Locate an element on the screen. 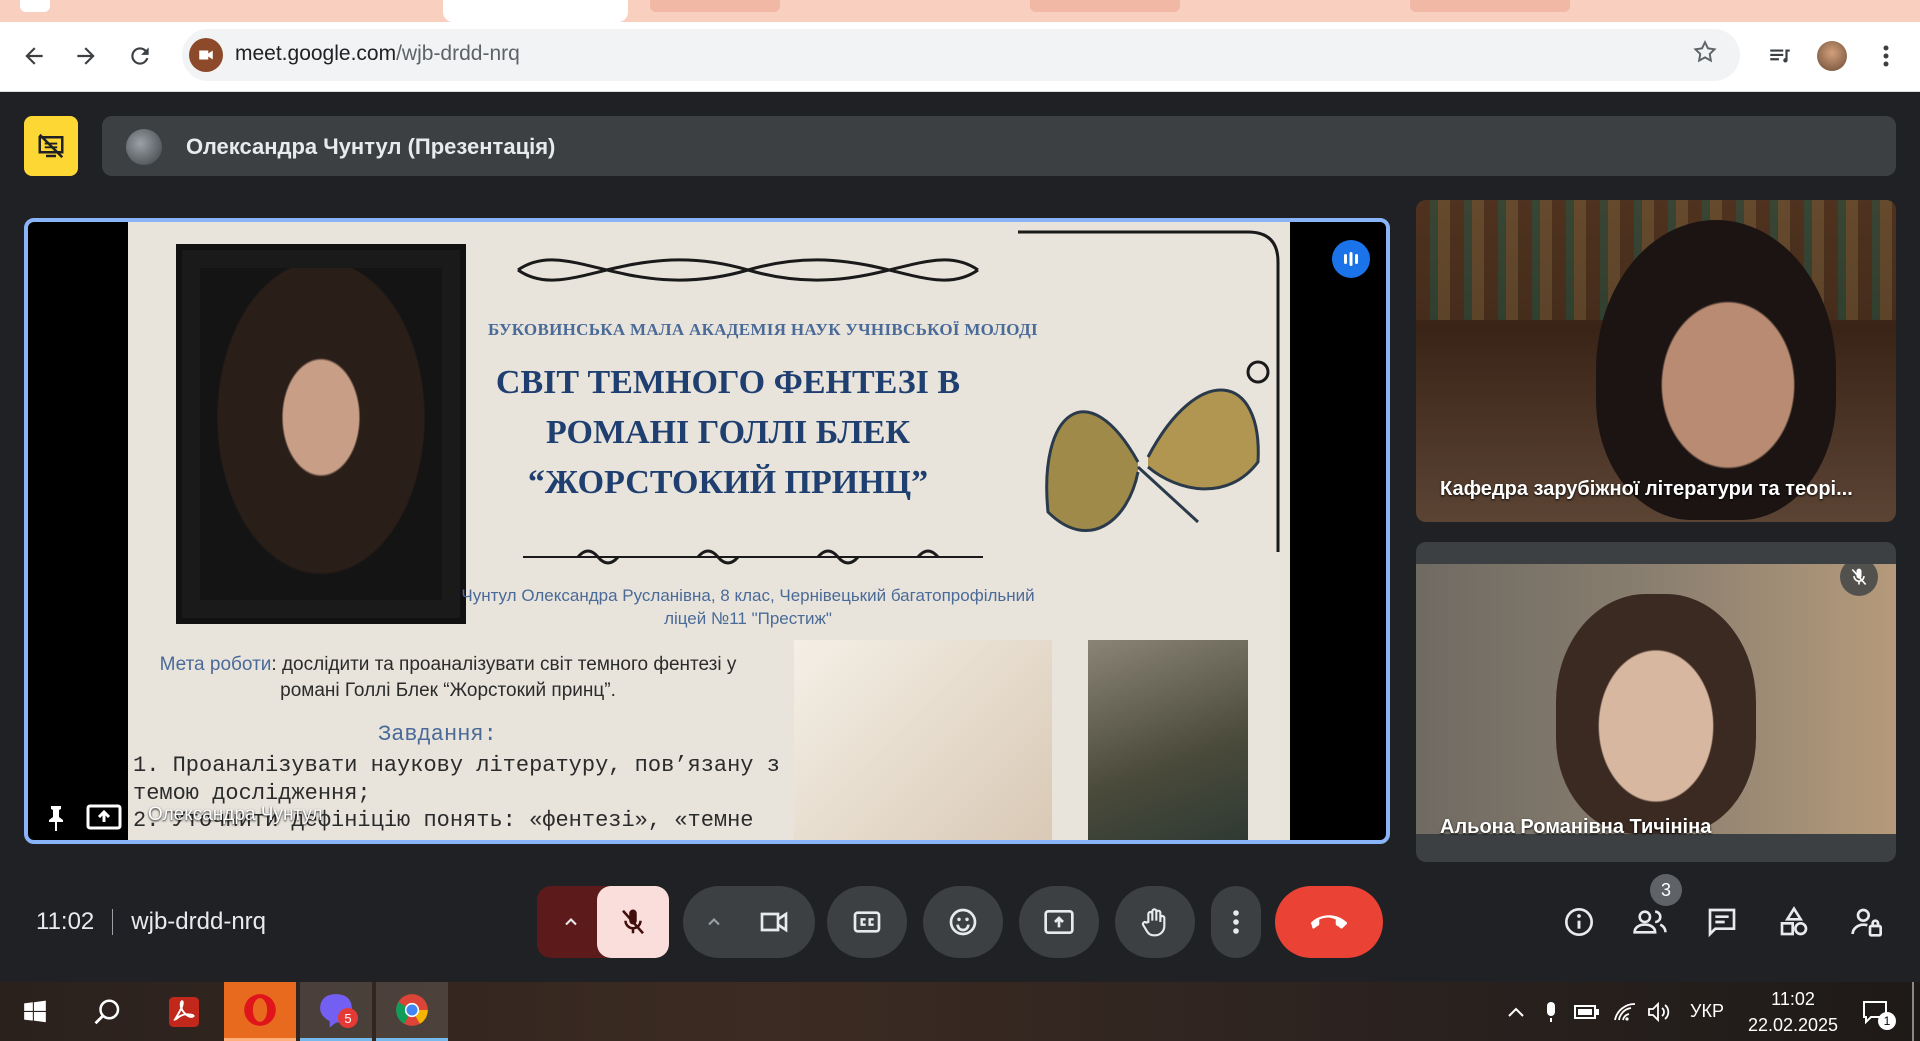 This screenshot has height=1041, width=1920. chat-button is located at coordinates (1722, 922).